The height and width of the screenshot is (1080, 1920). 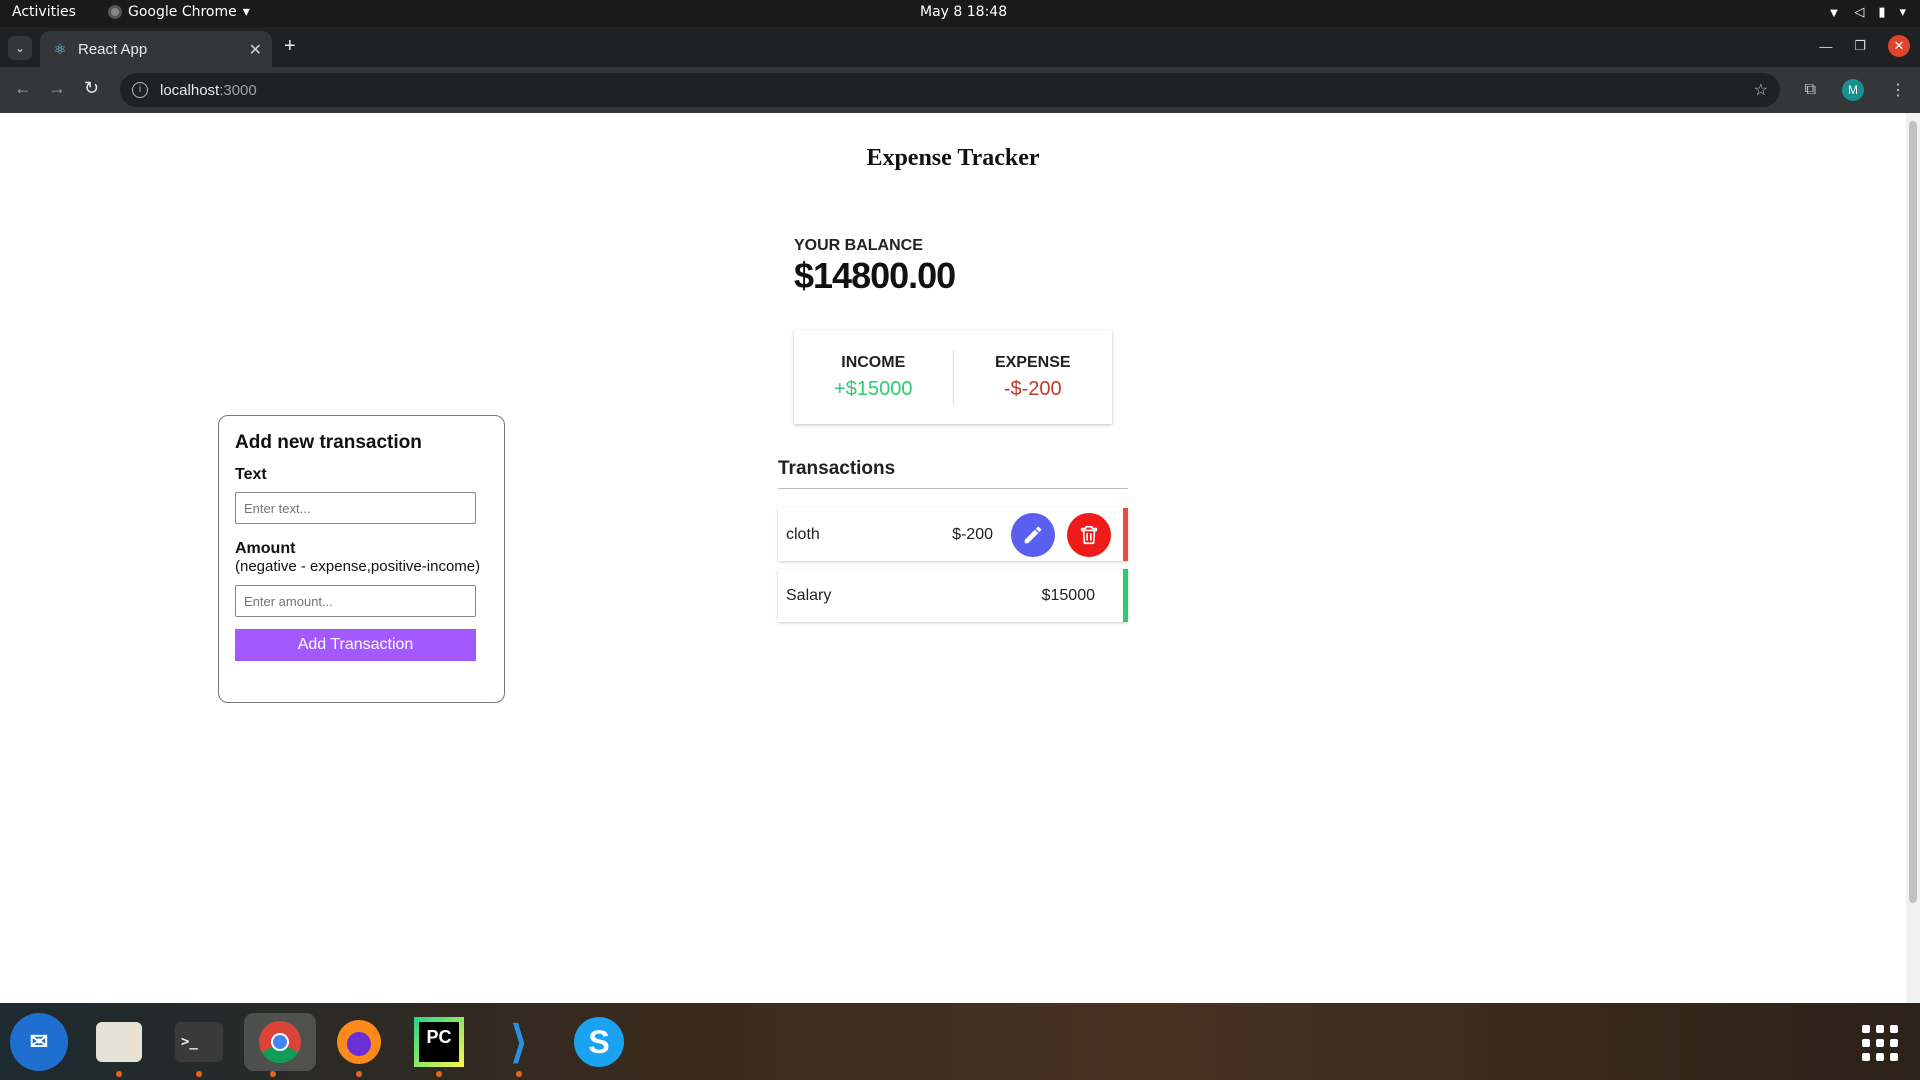 I want to click on expense-label: EXPENSE, so click(x=1032, y=362).